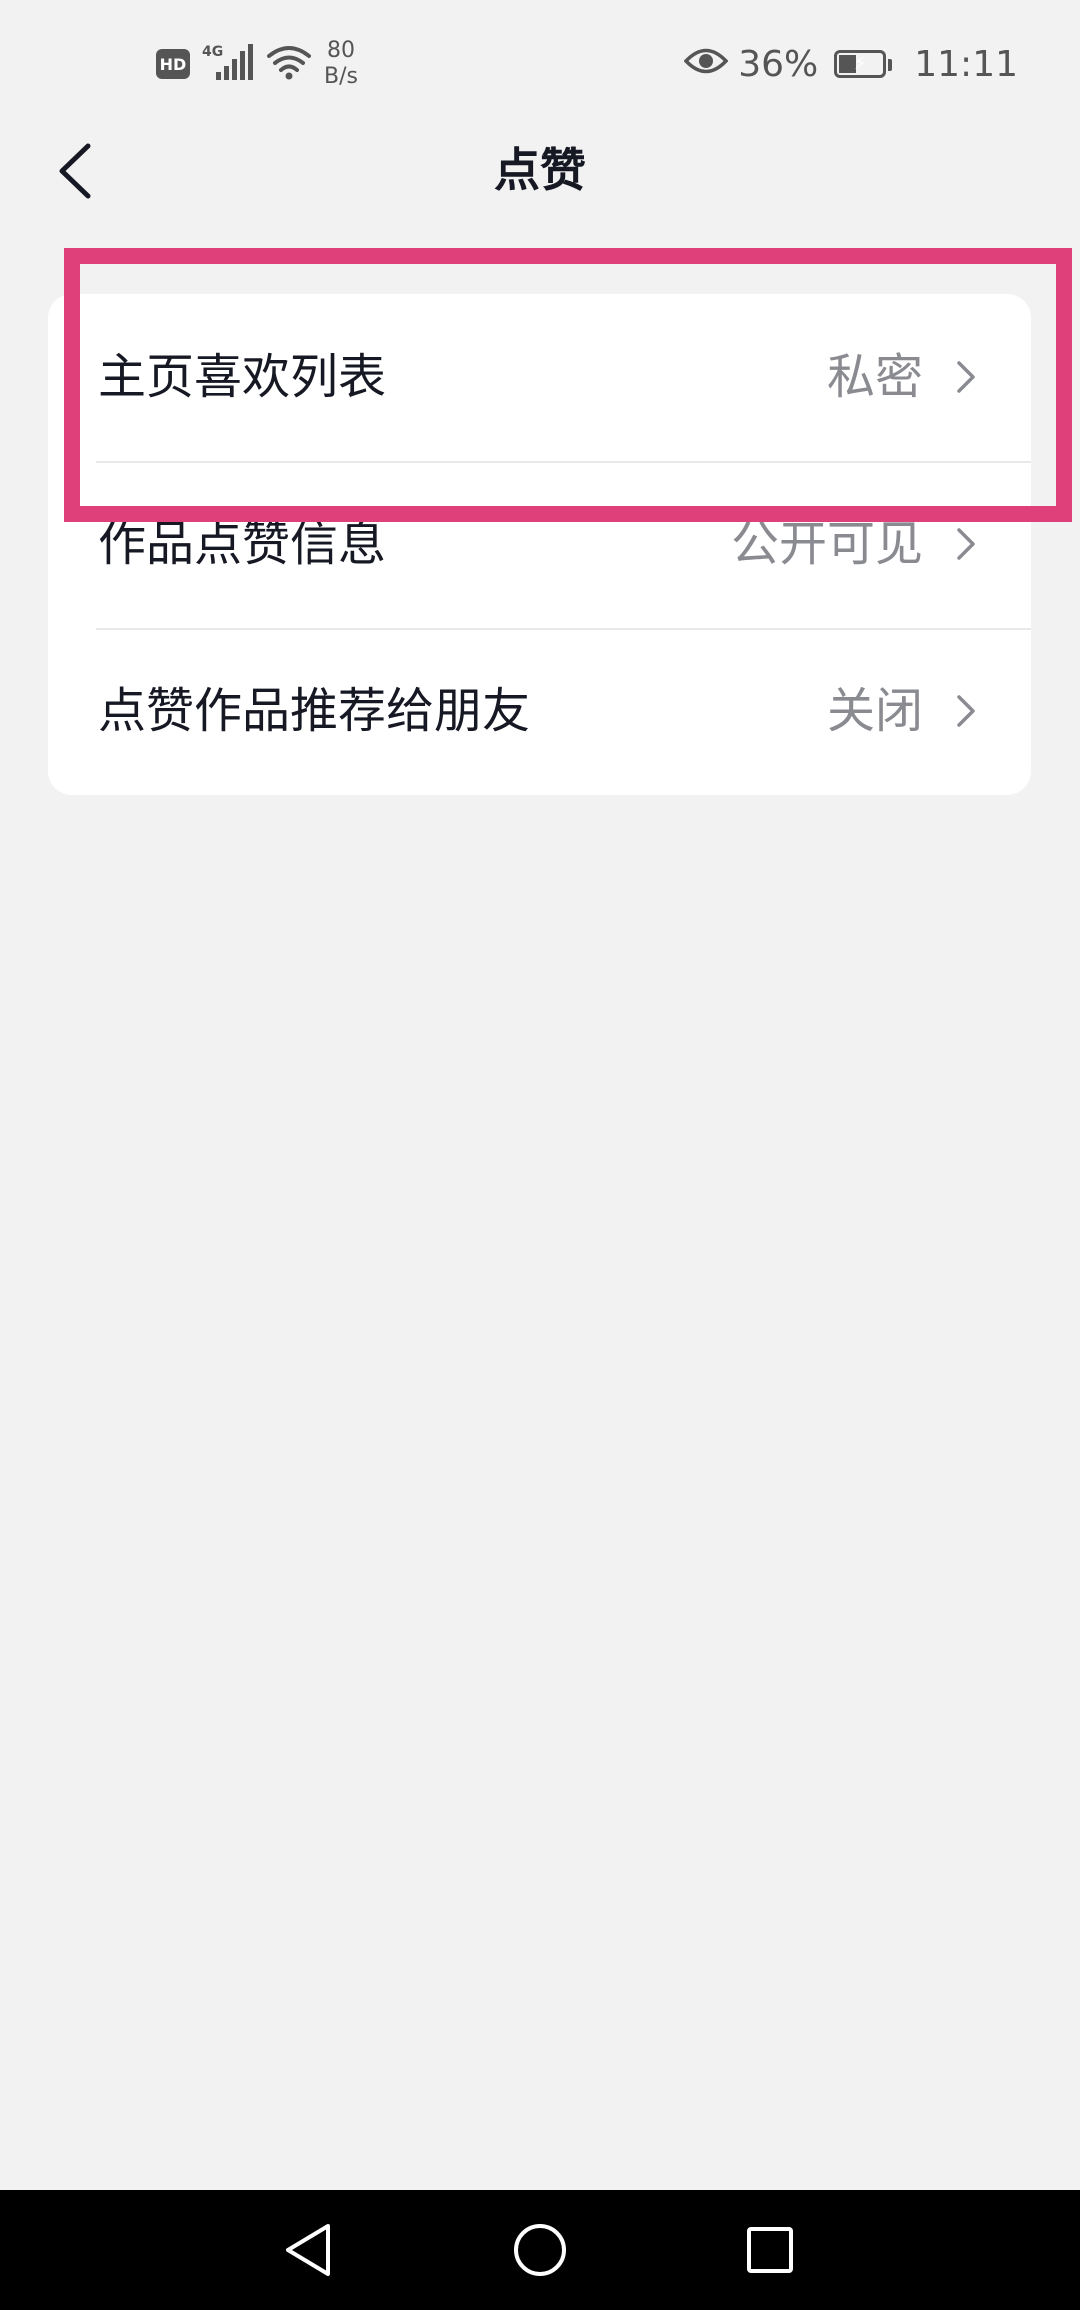  I want to click on header: 点赞, so click(540, 170).